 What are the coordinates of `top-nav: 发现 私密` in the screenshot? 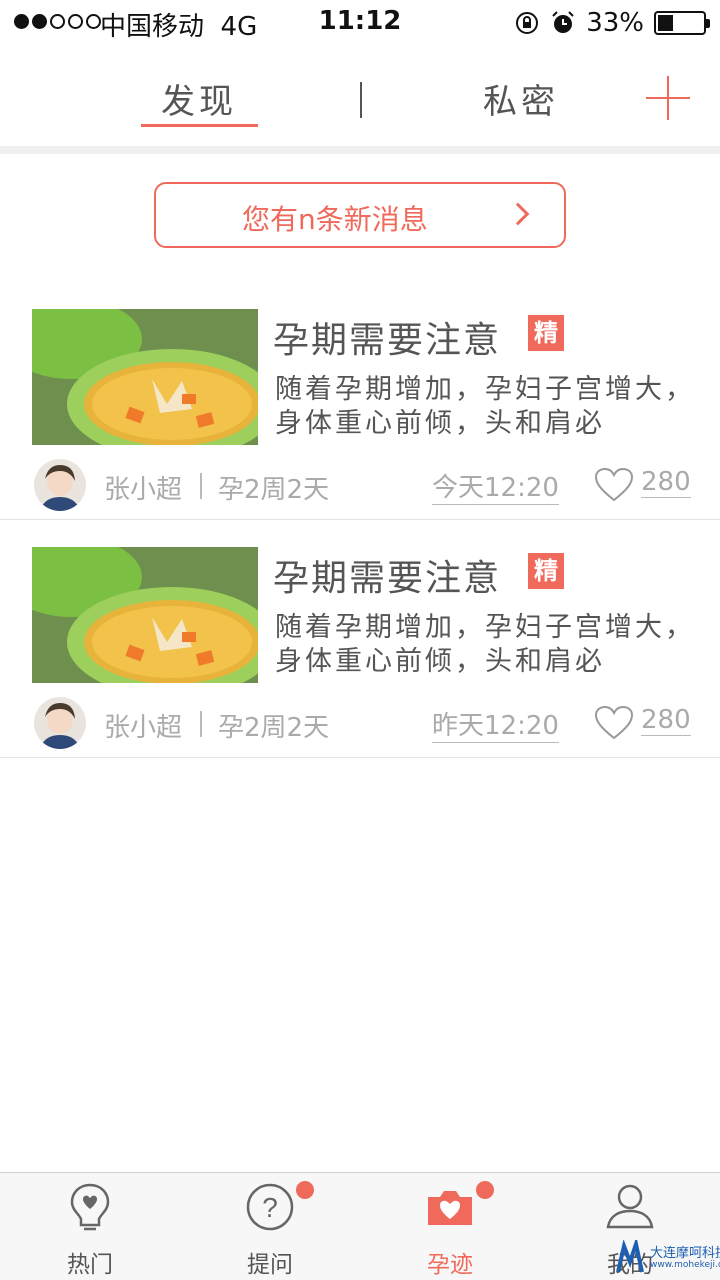 It's located at (360, 96).